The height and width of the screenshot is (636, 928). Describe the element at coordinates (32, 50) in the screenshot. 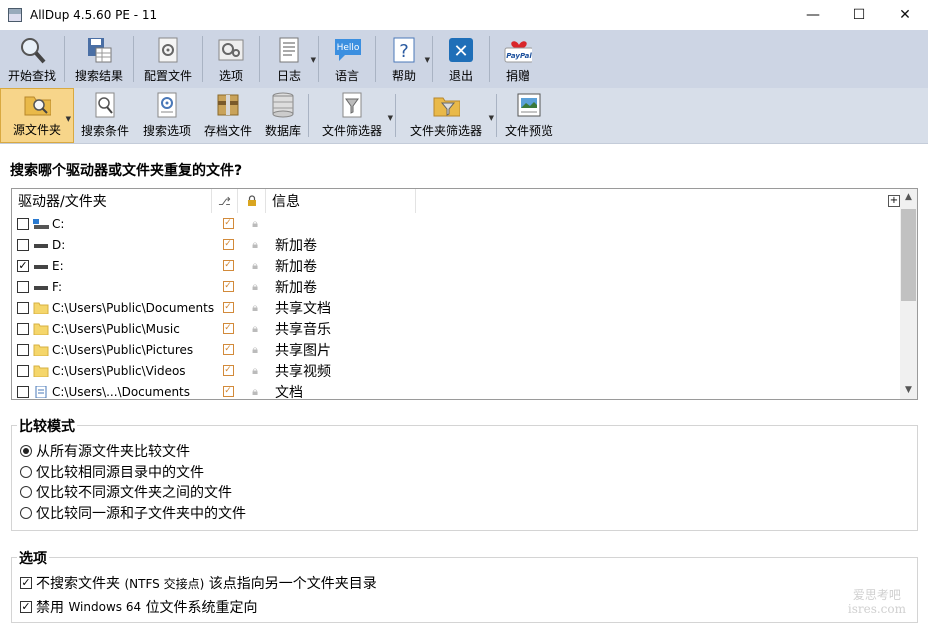

I see `magnifier-icon` at that location.